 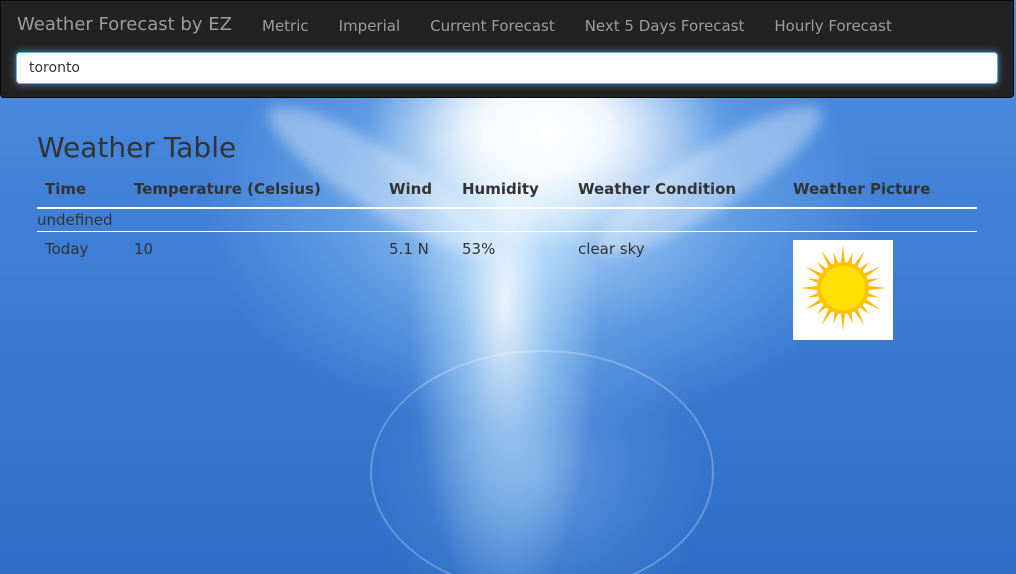 I want to click on nav-link-imperial: Imperial, so click(x=369, y=26).